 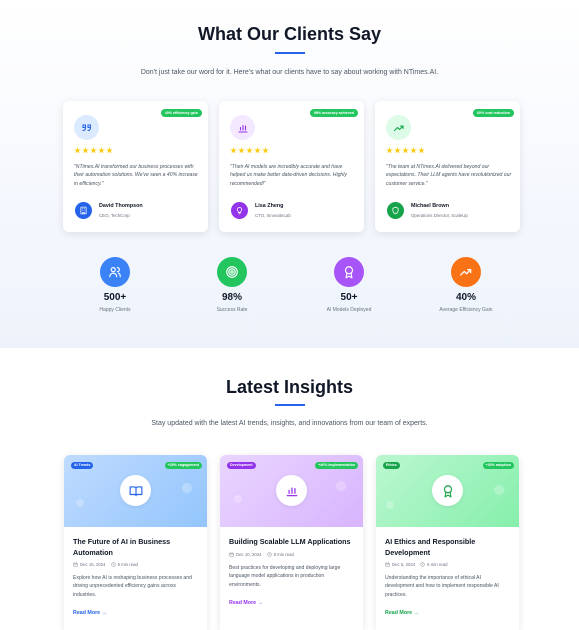 What do you see at coordinates (283, 554) in the screenshot?
I see `read-time: 8 min read` at bounding box center [283, 554].